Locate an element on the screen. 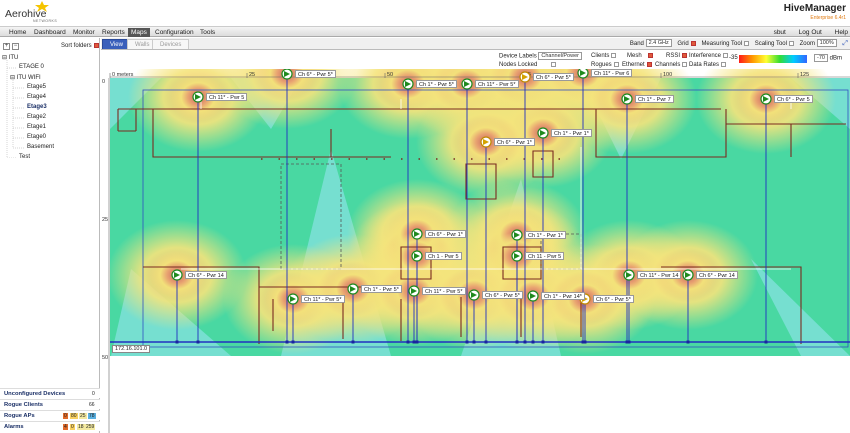 The width and height of the screenshot is (850, 433). rssi-min-label: -35 is located at coordinates (733, 58).